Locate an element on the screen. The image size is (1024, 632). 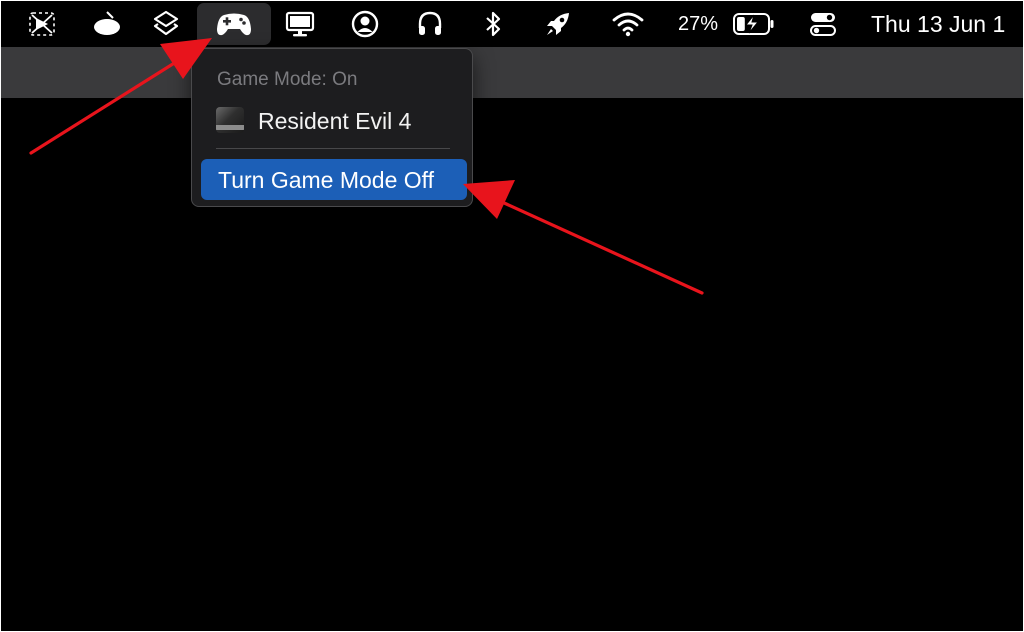
shortcuts-icon is located at coordinates (166, 24).